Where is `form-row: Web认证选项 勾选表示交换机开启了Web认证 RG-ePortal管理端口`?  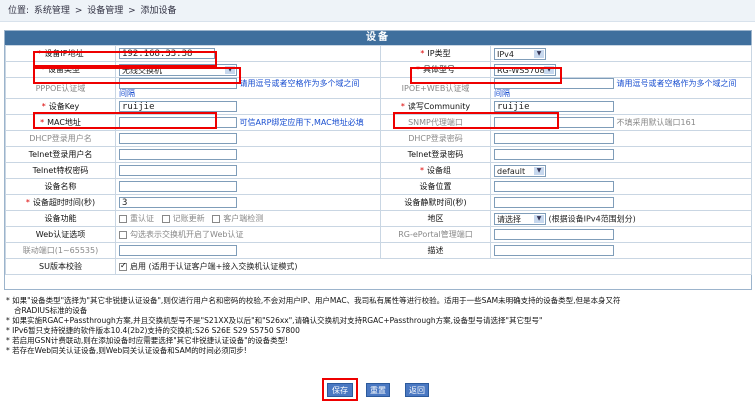
form-row: Web认证选项 勾选表示交换机开启了Web认证 RG-ePortal管理端口 is located at coordinates (378, 234).